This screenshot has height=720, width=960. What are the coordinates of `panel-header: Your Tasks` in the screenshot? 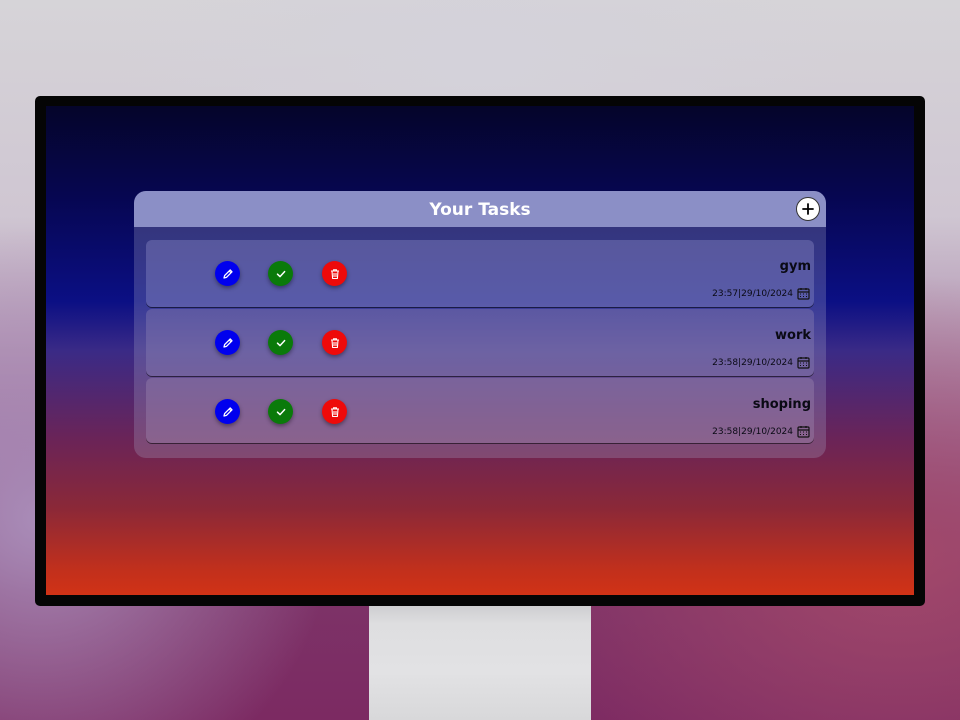 It's located at (480, 209).